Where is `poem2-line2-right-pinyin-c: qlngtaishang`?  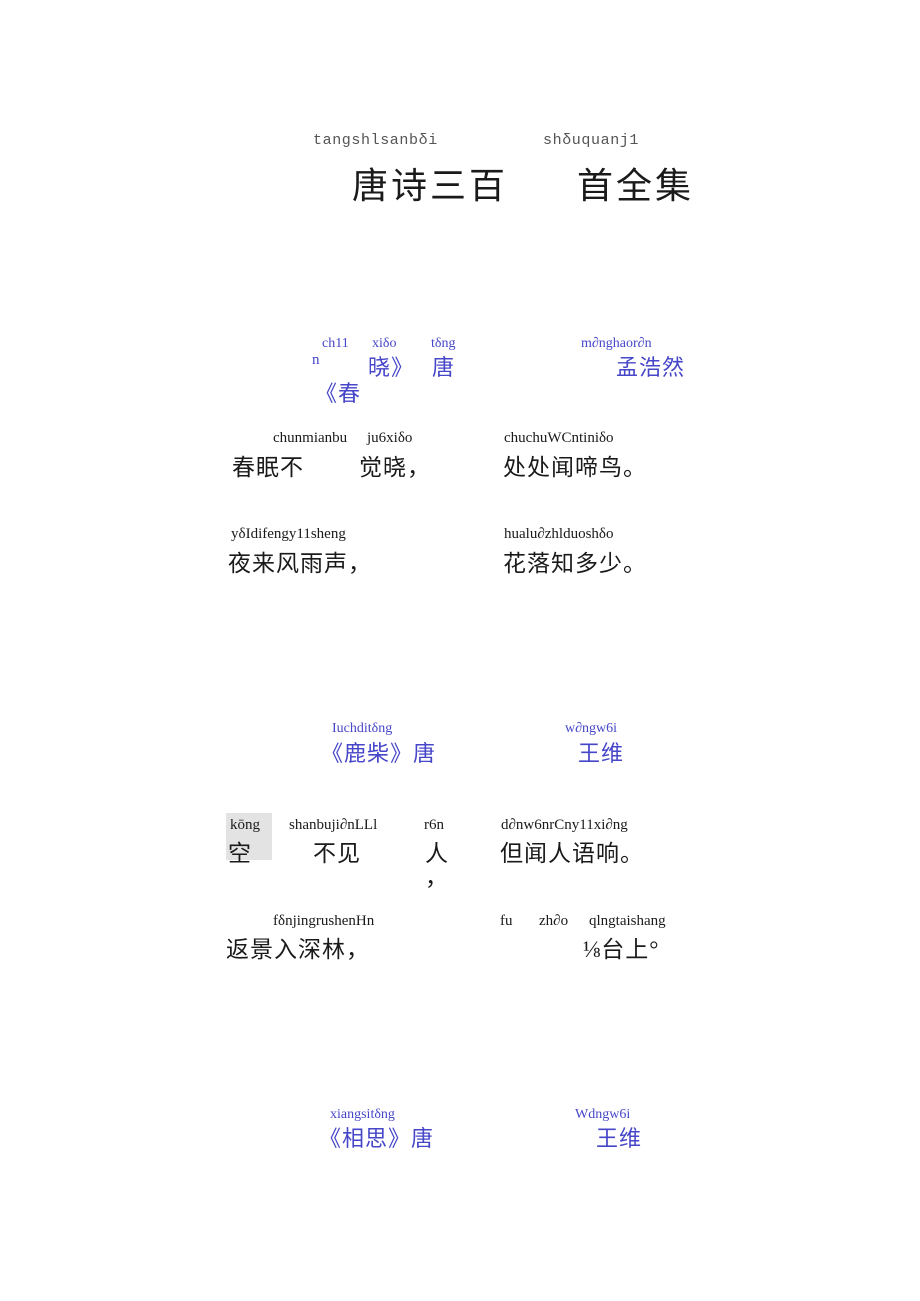
poem2-line2-right-pinyin-c: qlngtaishang is located at coordinates (627, 921).